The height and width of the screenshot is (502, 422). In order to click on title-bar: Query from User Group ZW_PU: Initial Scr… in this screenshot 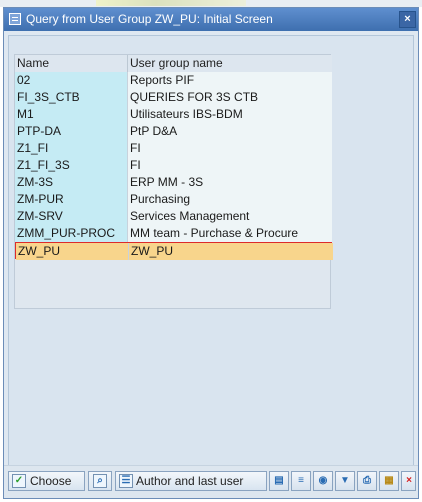, I will do `click(211, 19)`.